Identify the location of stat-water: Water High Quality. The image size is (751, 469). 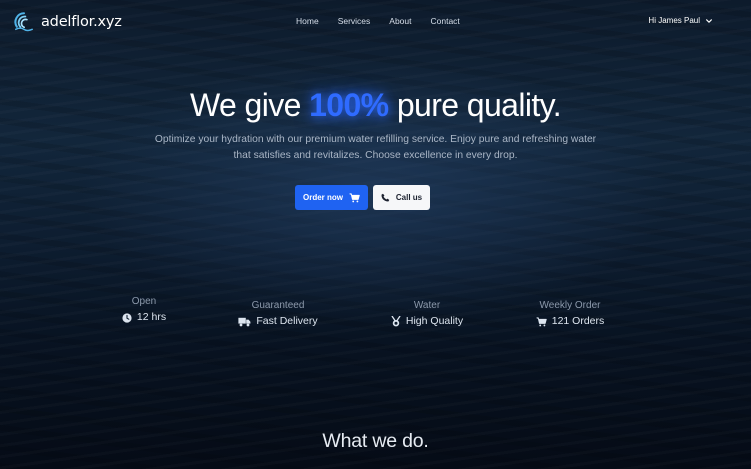
(427, 313).